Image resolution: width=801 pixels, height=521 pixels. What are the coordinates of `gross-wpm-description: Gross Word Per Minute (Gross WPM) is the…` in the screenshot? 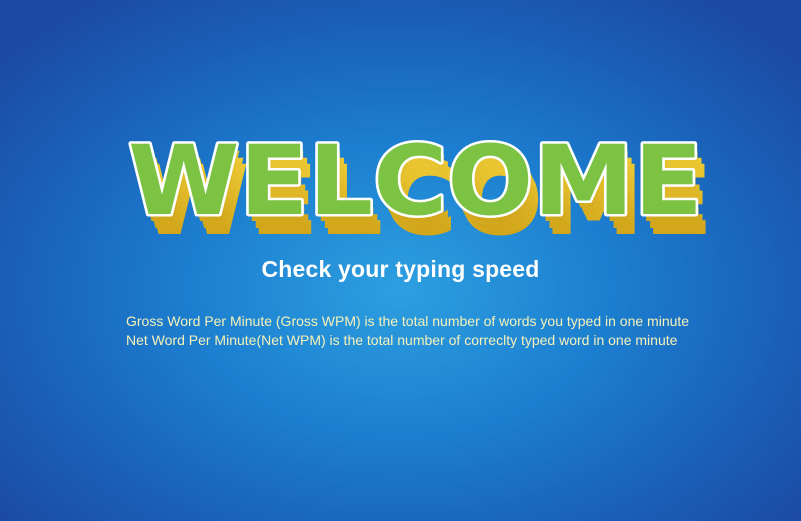 It's located at (408, 321).